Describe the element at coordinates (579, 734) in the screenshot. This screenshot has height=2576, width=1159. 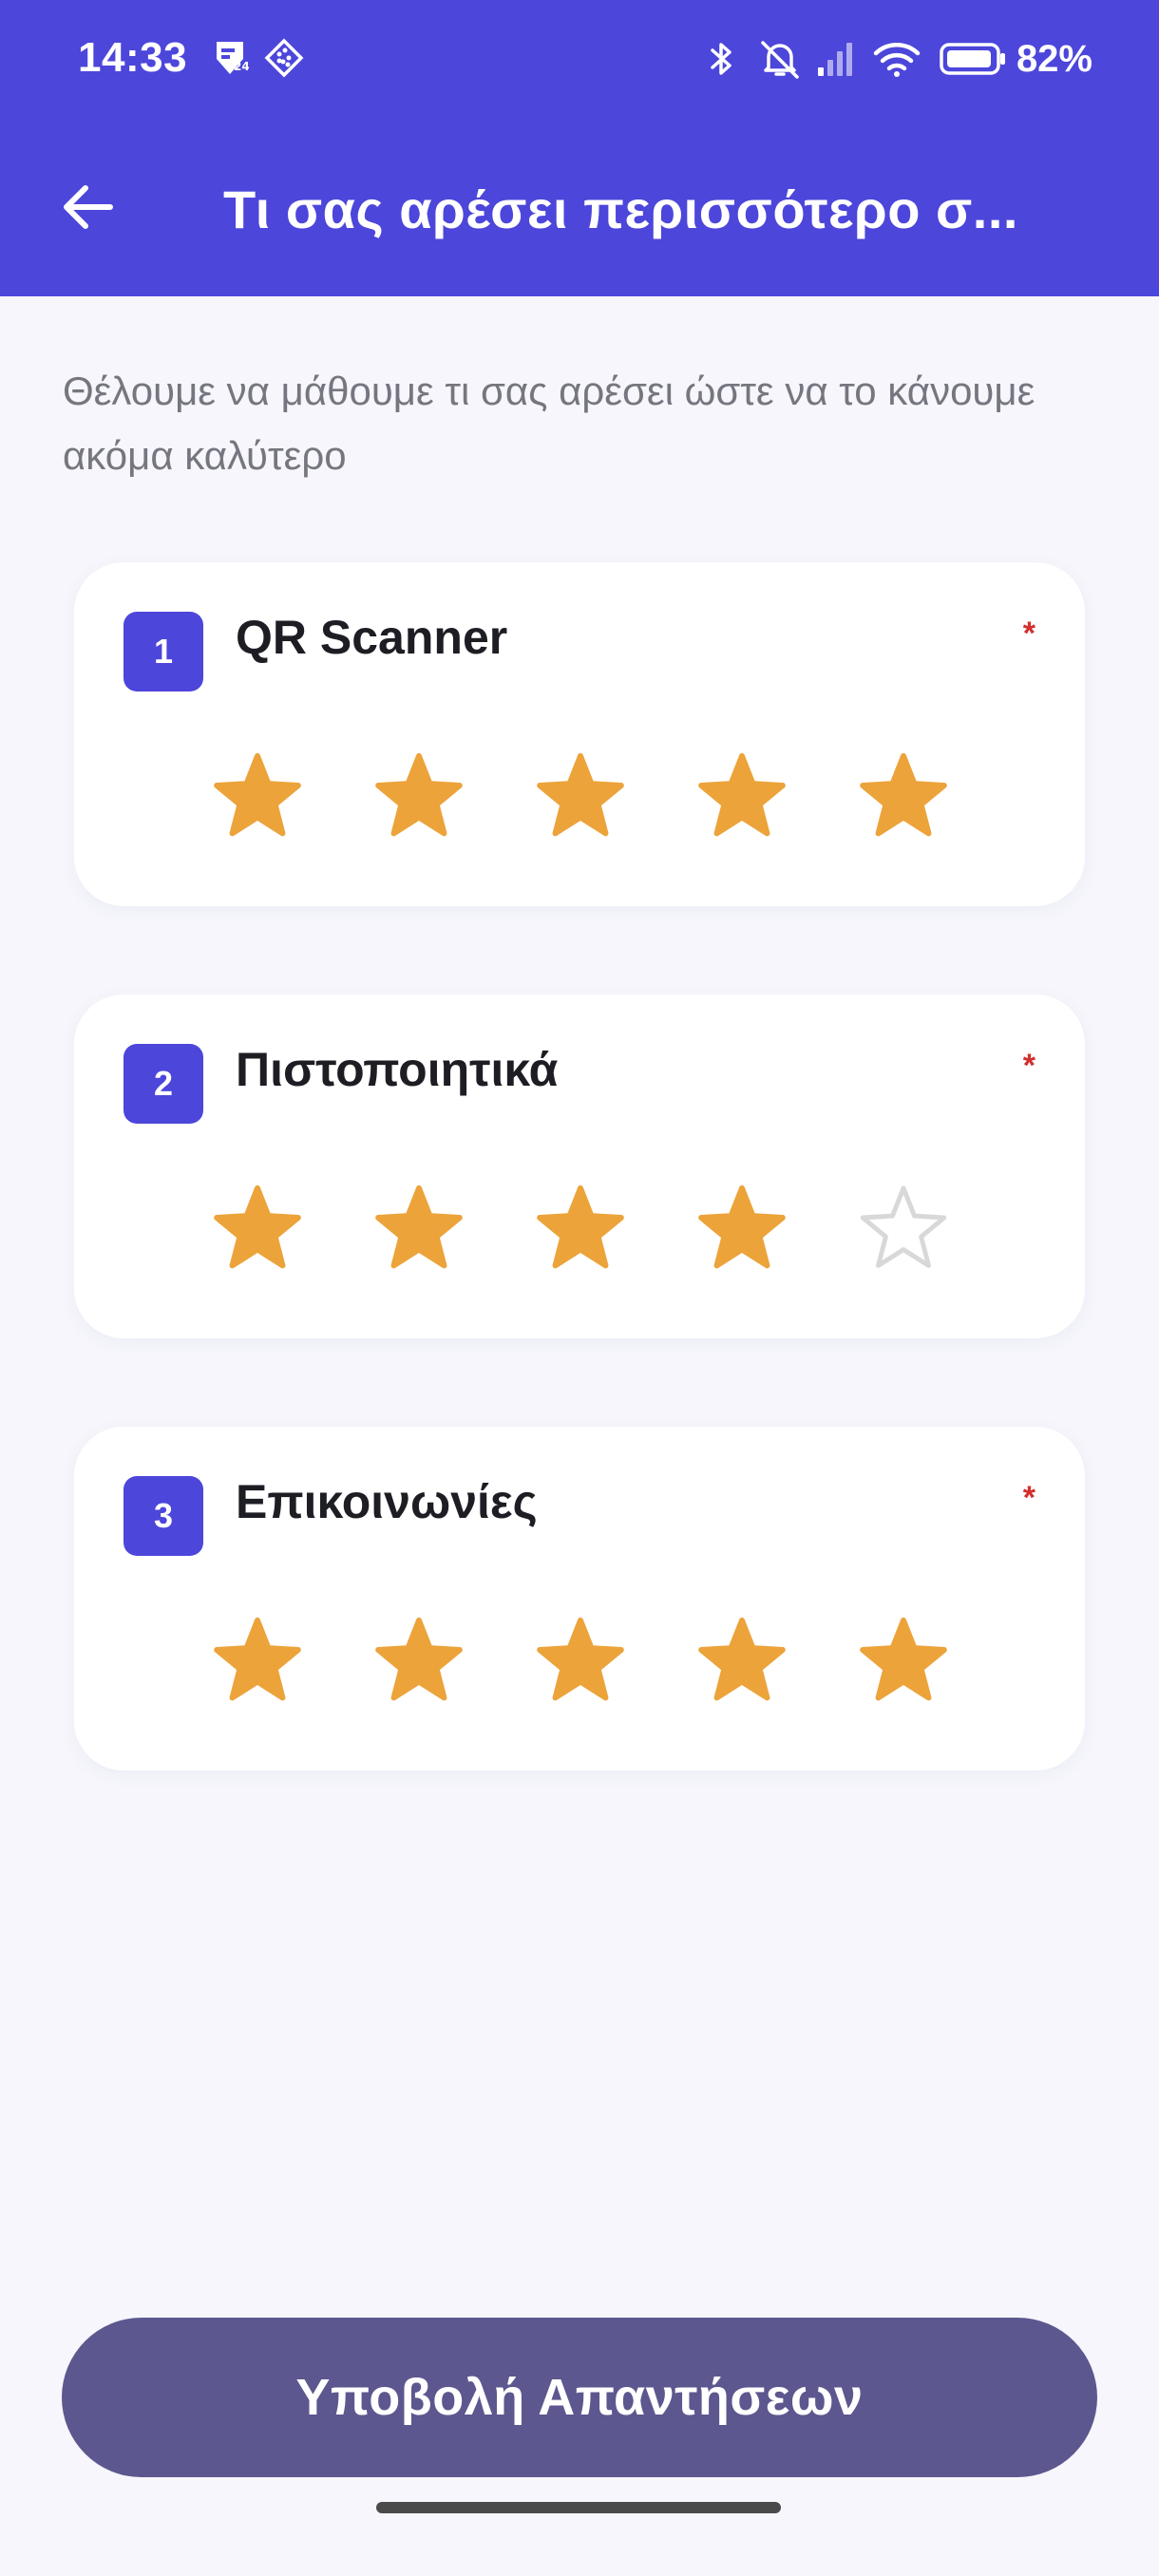
I see `question-card: 1 QR Scanner *` at that location.